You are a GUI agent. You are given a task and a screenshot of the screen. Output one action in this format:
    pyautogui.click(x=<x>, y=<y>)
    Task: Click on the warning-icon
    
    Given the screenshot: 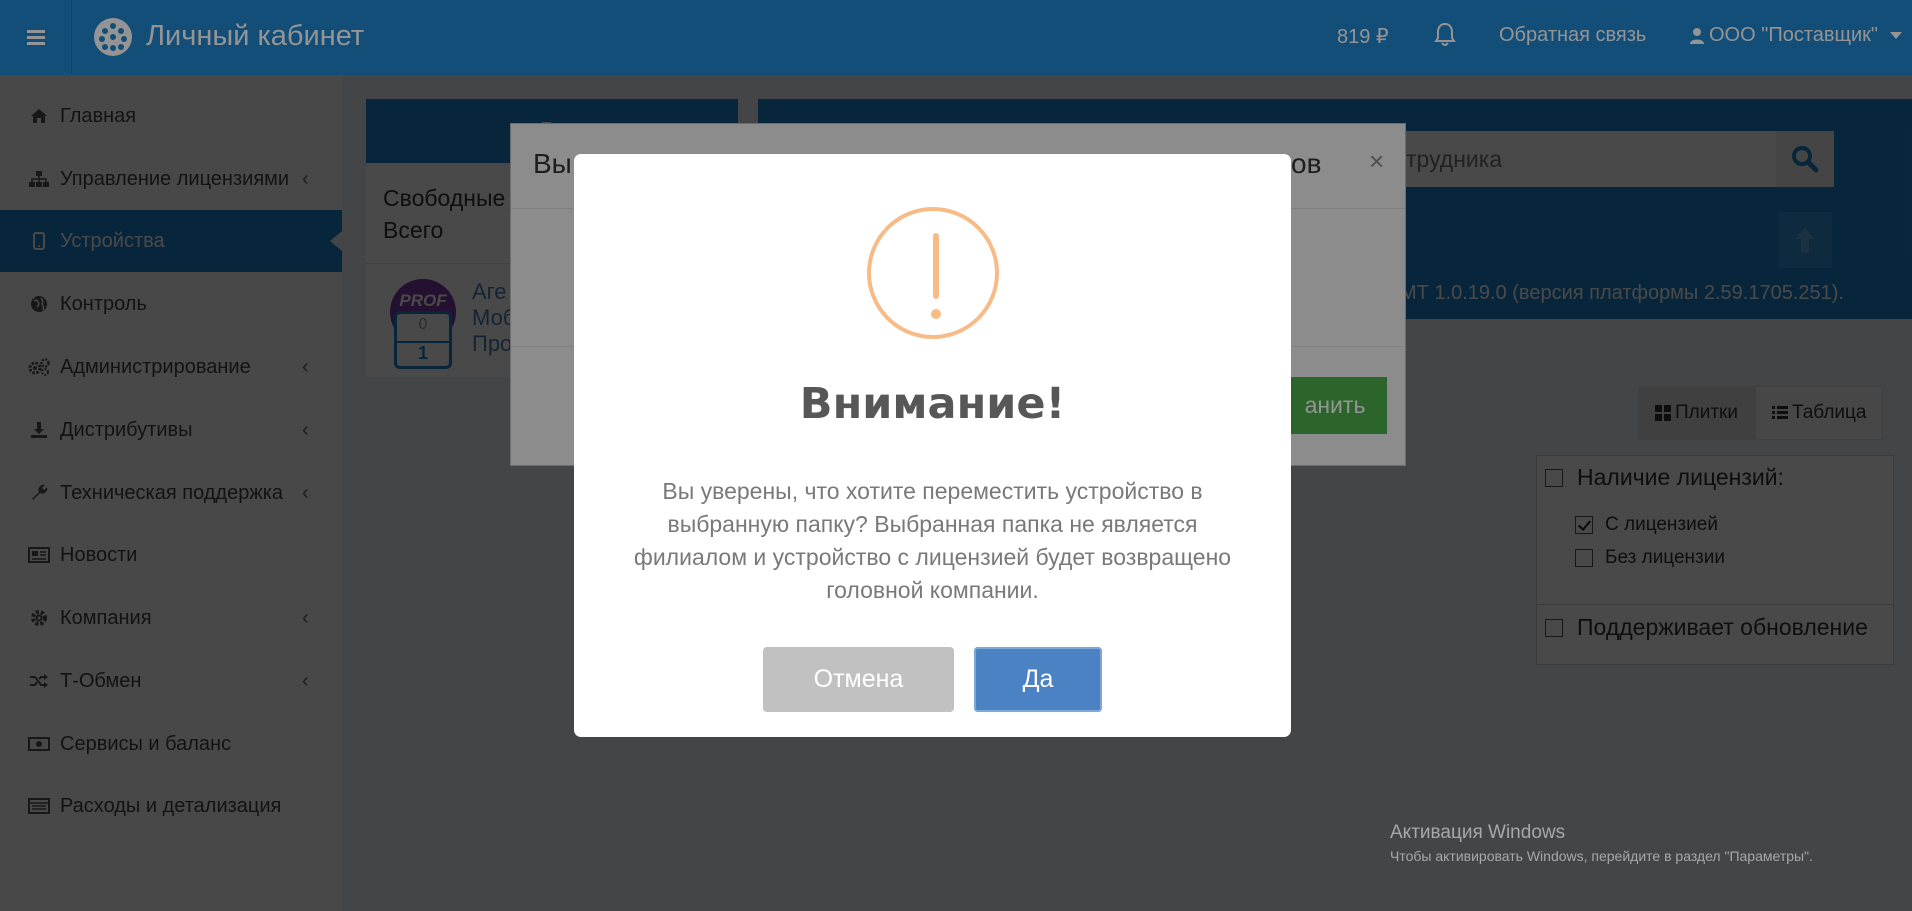 What is the action you would take?
    pyautogui.click(x=933, y=273)
    